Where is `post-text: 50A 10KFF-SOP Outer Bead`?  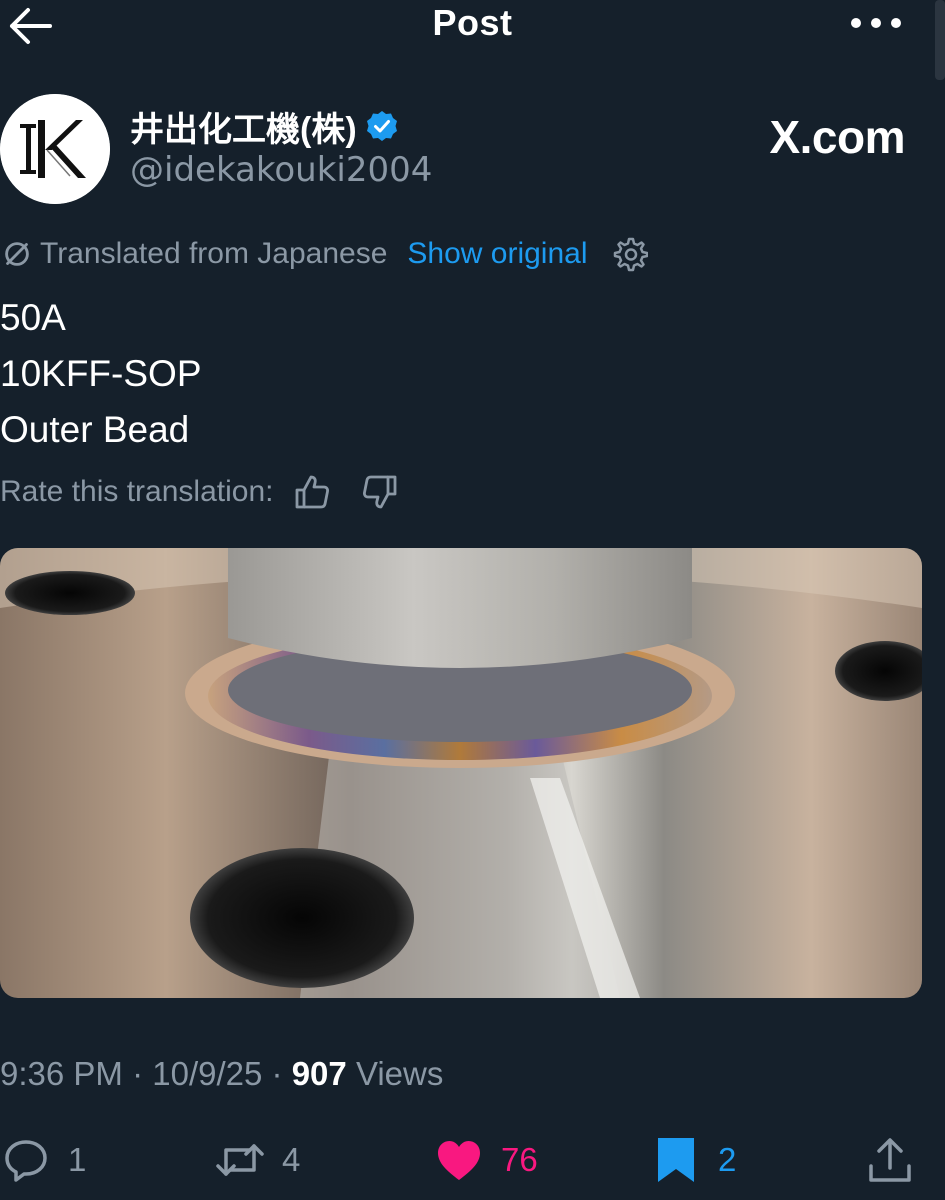 post-text: 50A 10KFF-SOP Outer Bead is located at coordinates (101, 374).